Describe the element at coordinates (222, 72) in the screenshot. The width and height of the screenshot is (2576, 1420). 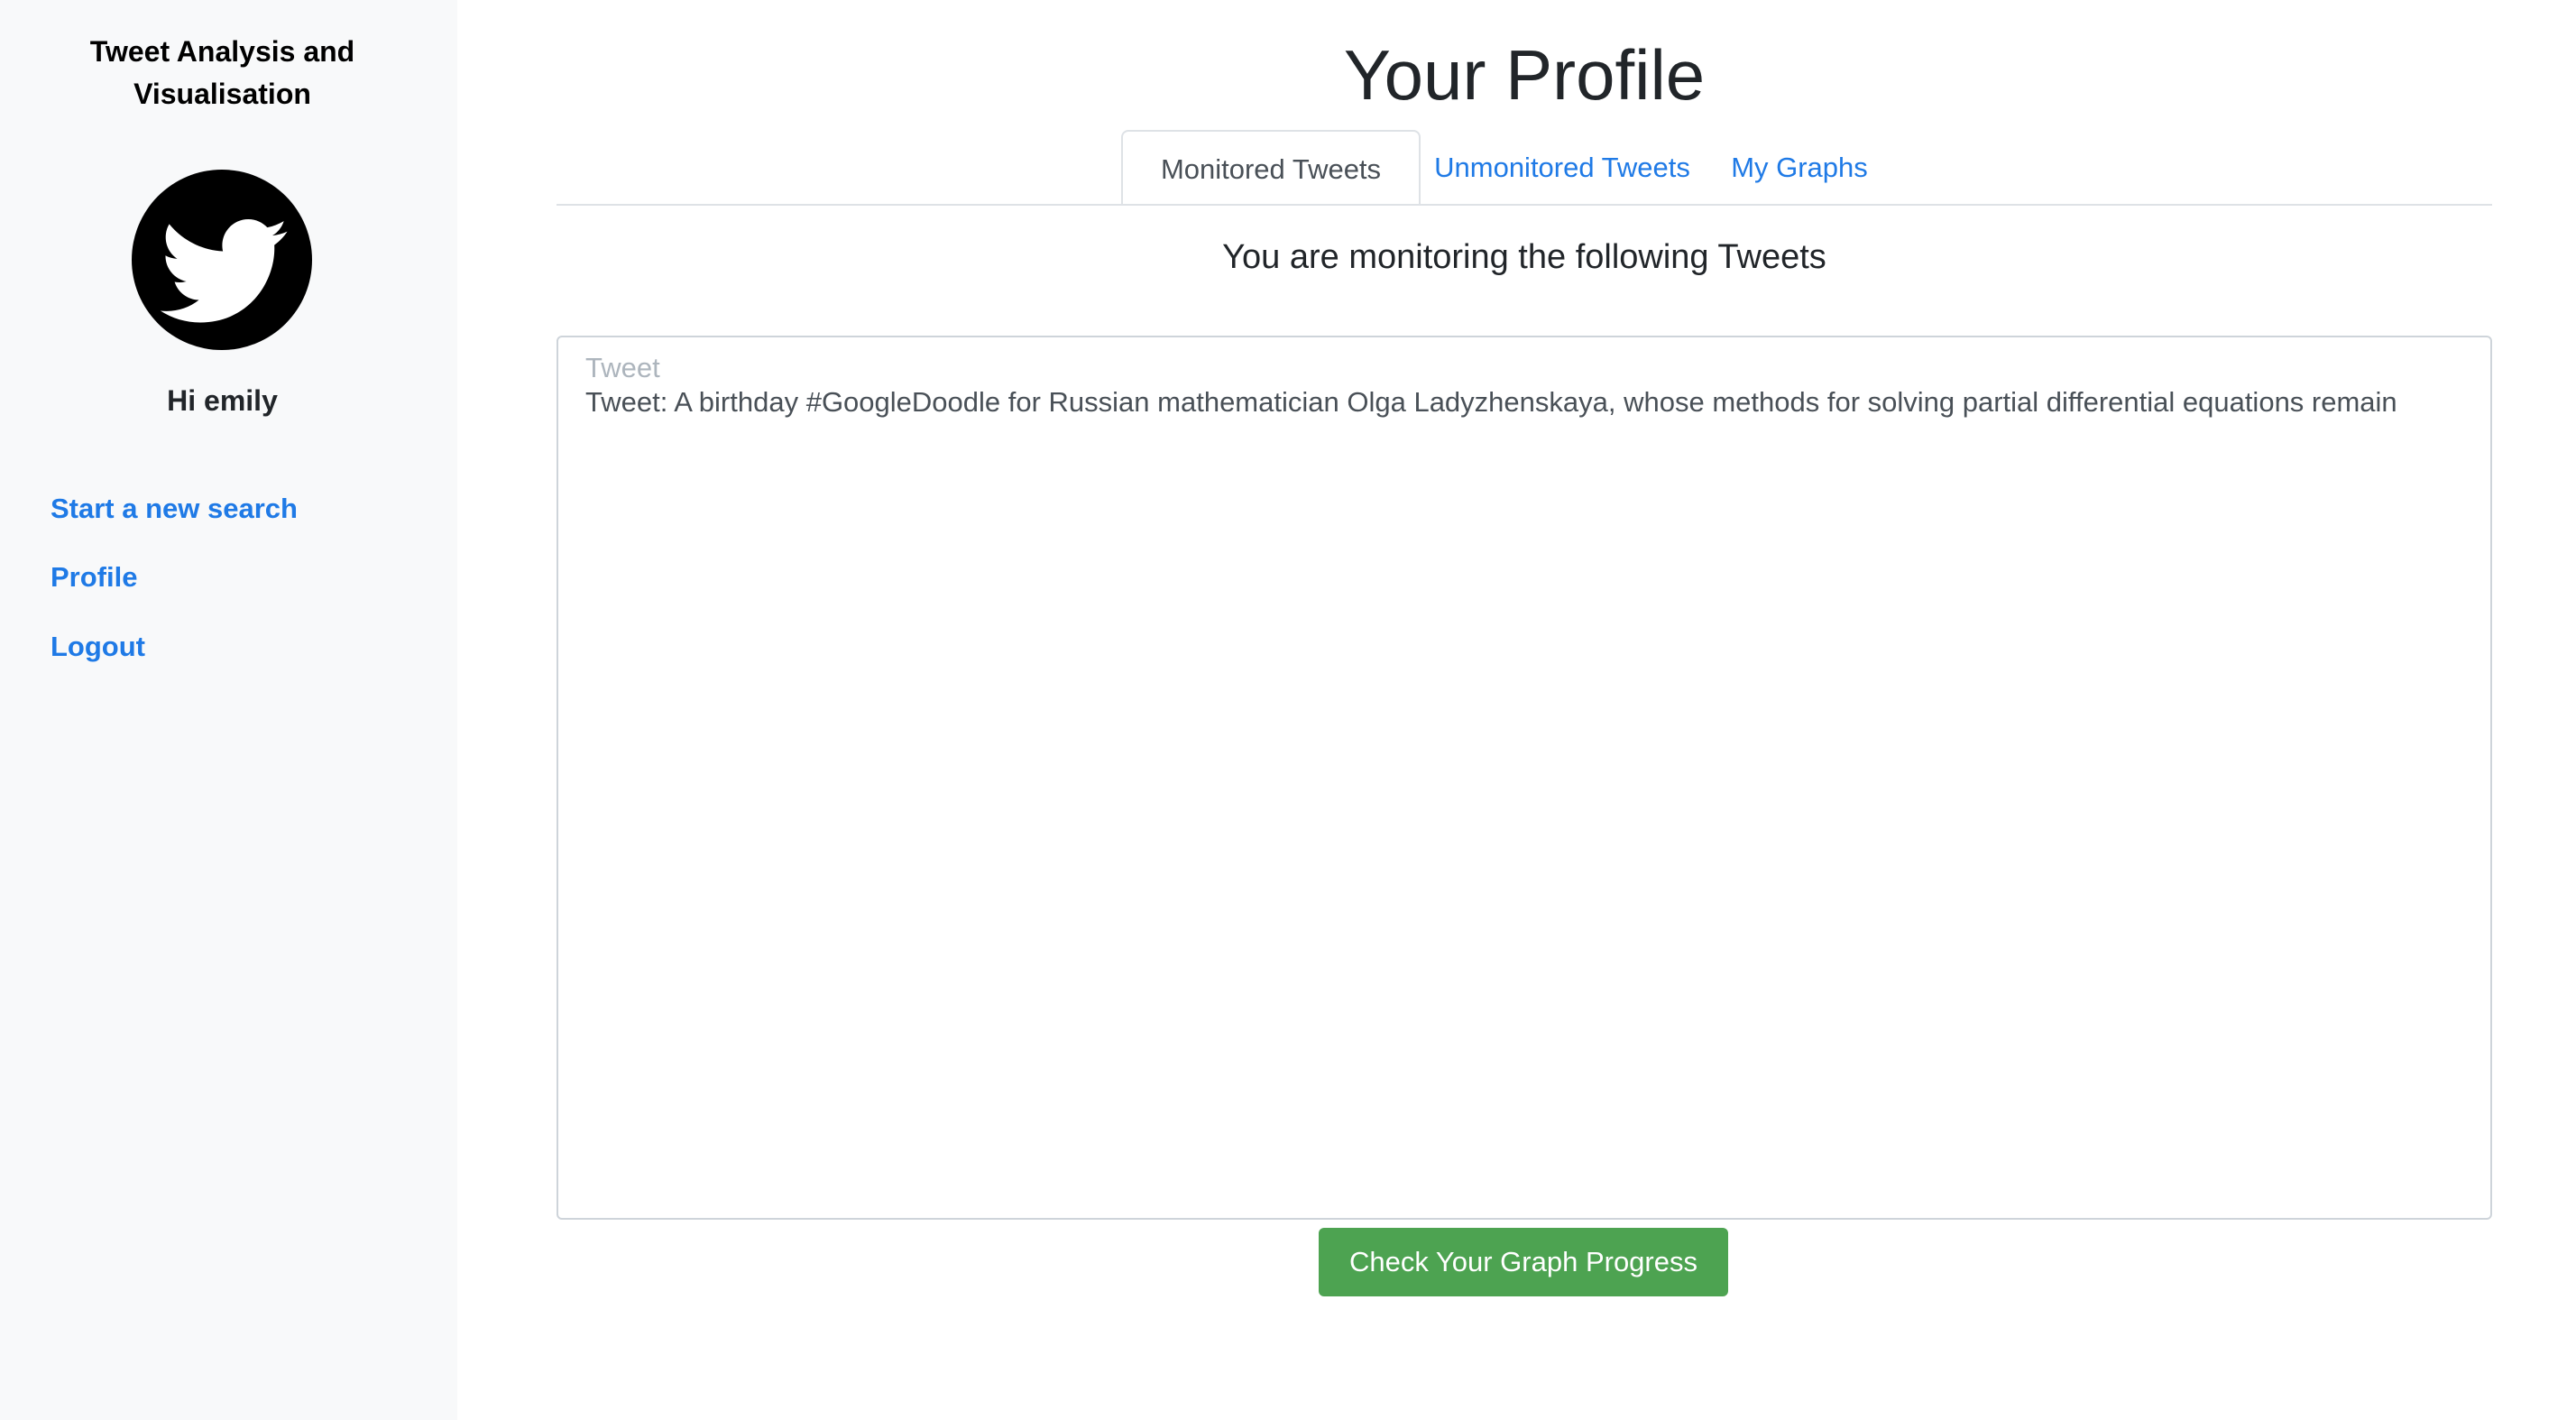
I see `app-title: Tweet Analysis and Visualisation` at that location.